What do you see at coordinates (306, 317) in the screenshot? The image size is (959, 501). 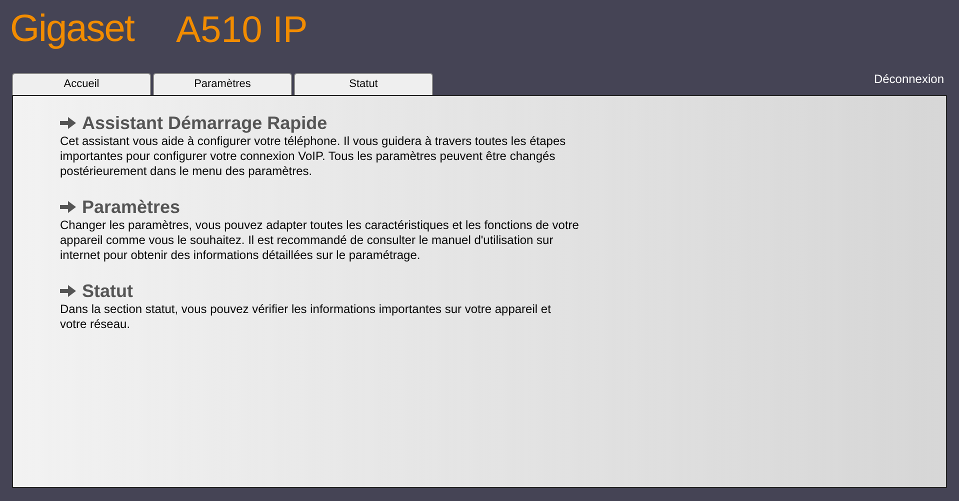 I see `section-text: Dans la section statut, vous pouvez vérifier les informations importantes sur votre appareil et votre réseau.` at bounding box center [306, 317].